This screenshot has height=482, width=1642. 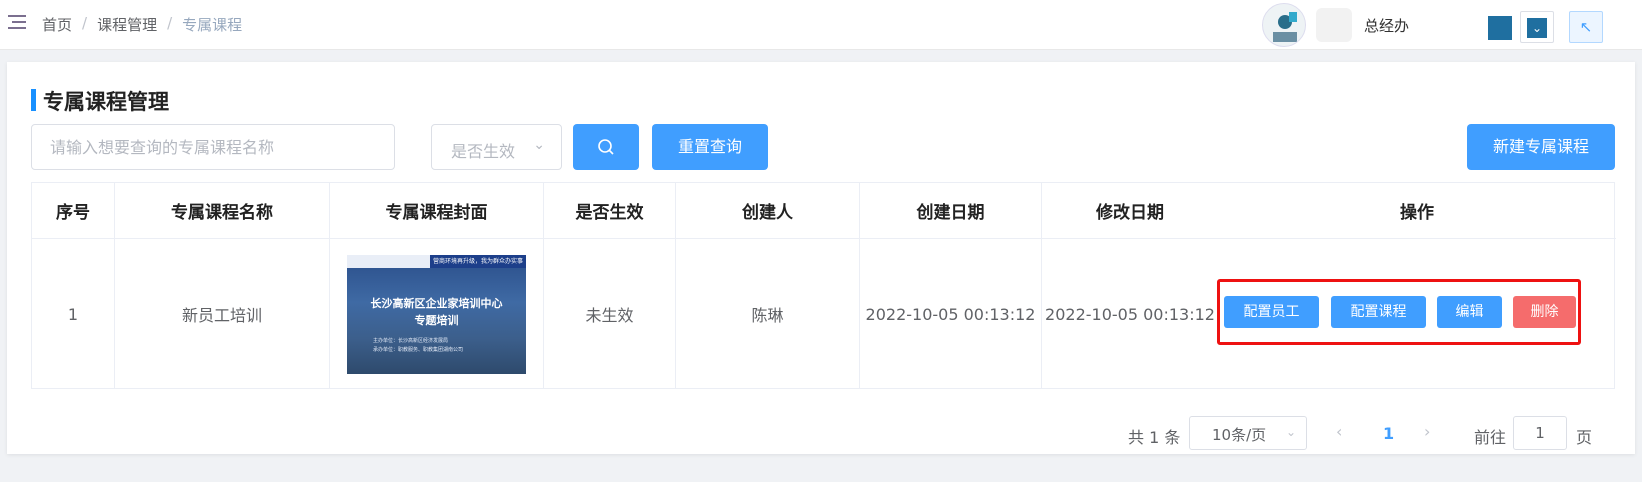 What do you see at coordinates (478, 261) in the screenshot?
I see `cover-banner: 营商环境再升级，我为群众办实事` at bounding box center [478, 261].